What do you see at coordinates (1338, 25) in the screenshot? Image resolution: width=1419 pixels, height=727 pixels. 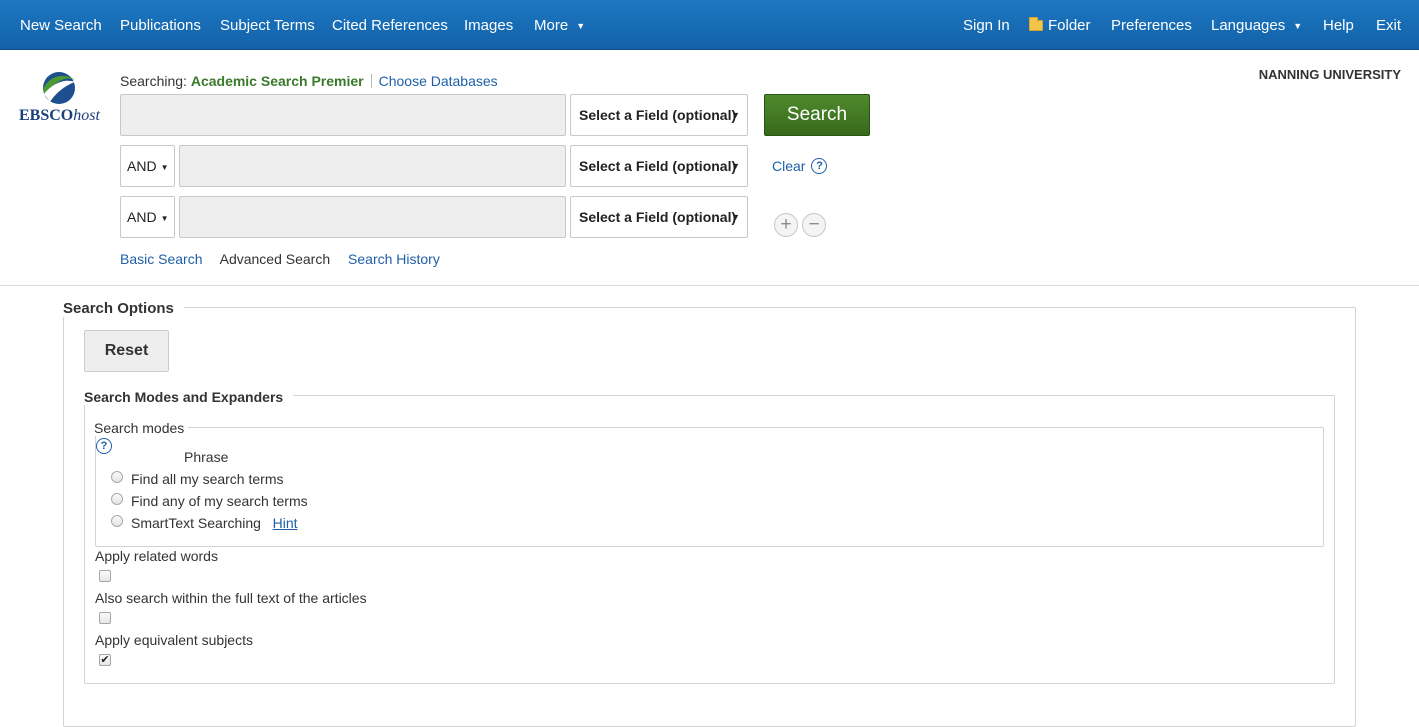 I see `nav-help: Help` at bounding box center [1338, 25].